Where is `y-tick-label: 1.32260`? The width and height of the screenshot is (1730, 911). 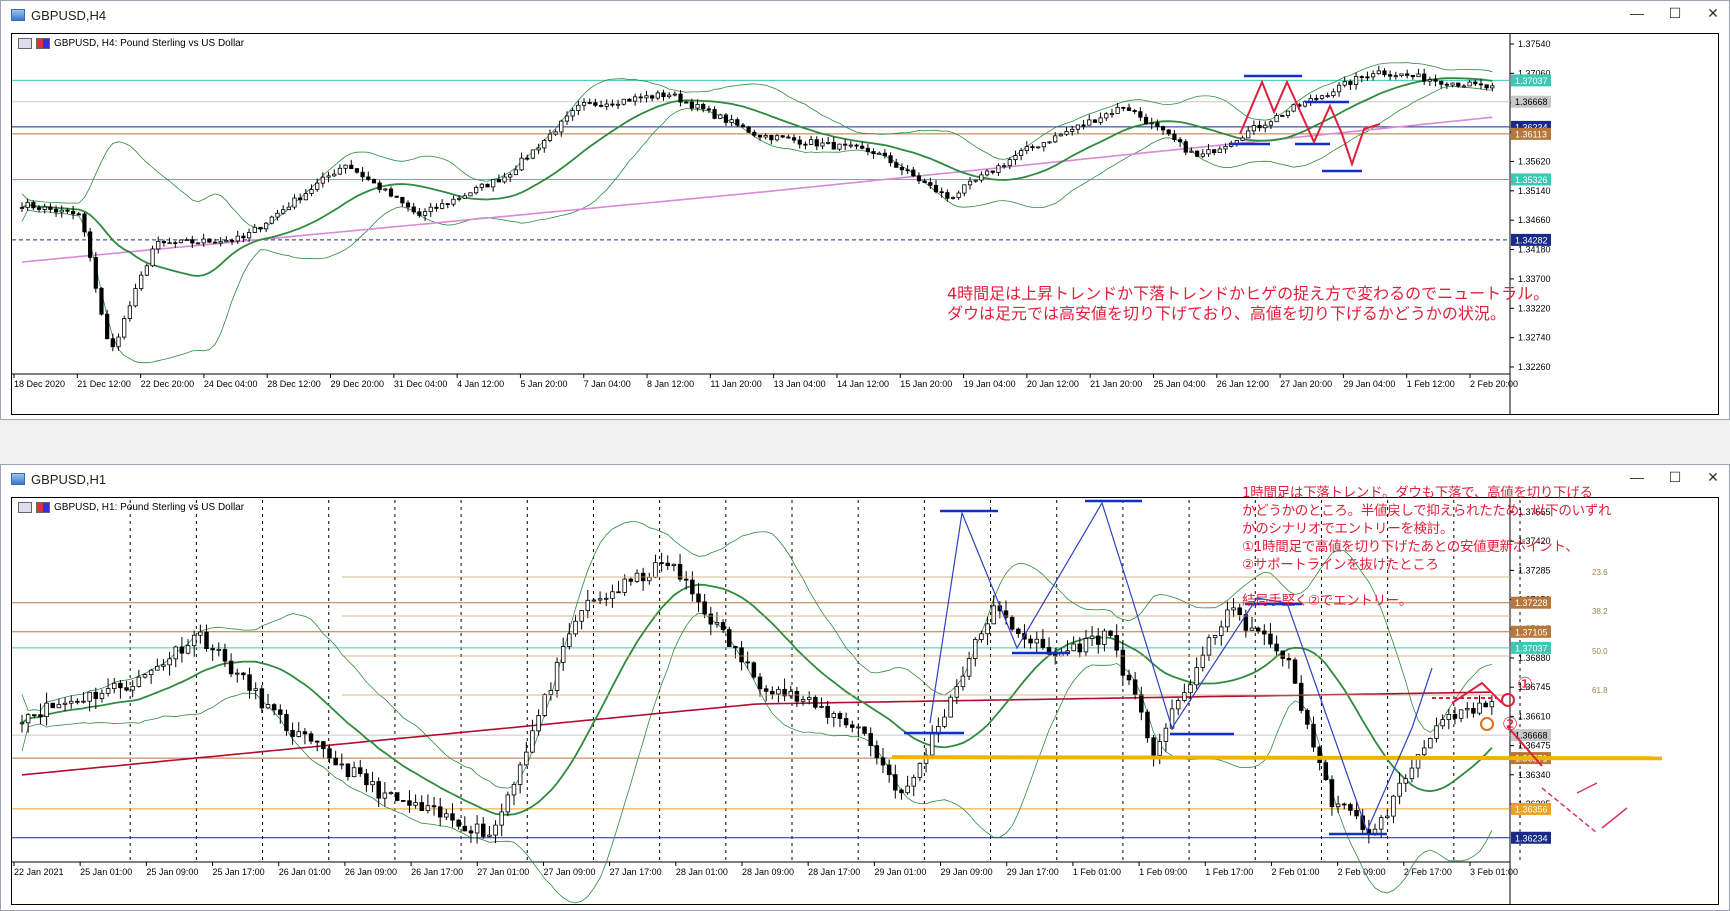
y-tick-label: 1.32260 is located at coordinates (1534, 367).